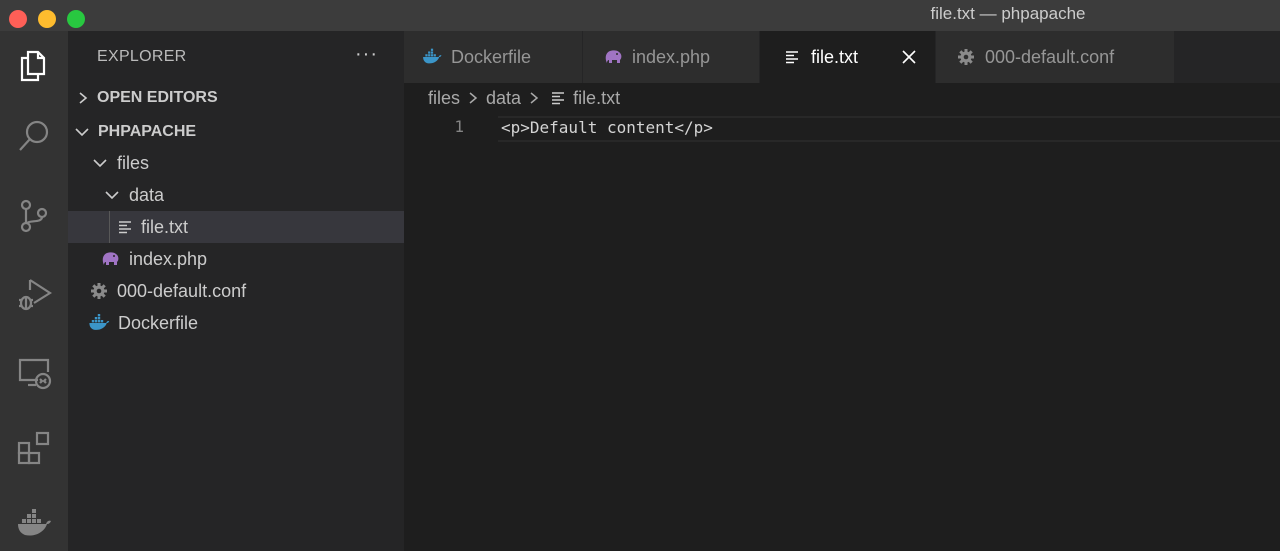 This screenshot has height=551, width=1280. I want to click on project-section: PHPAPACHE, so click(236, 132).